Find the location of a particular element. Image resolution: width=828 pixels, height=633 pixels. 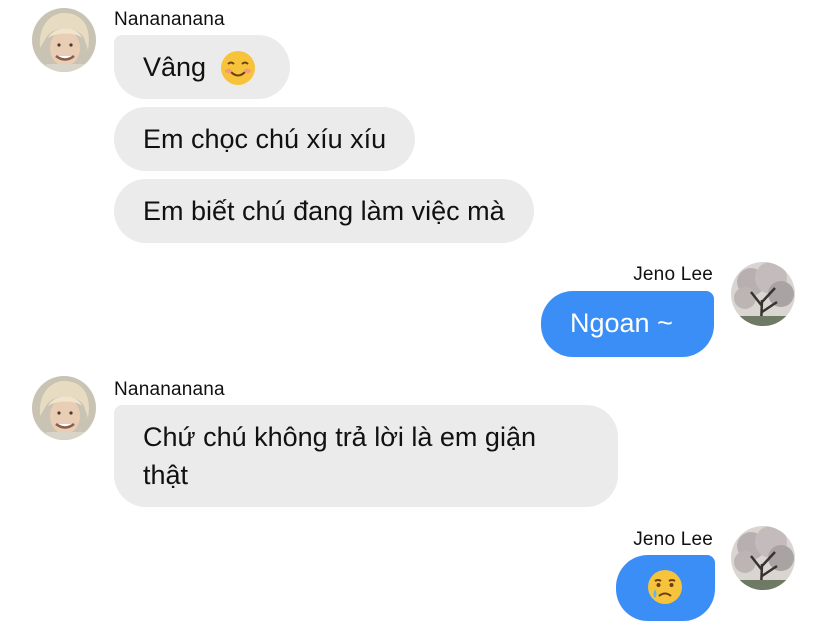

message-bubble: Em biết chú đang làm việc mà is located at coordinates (324, 211).